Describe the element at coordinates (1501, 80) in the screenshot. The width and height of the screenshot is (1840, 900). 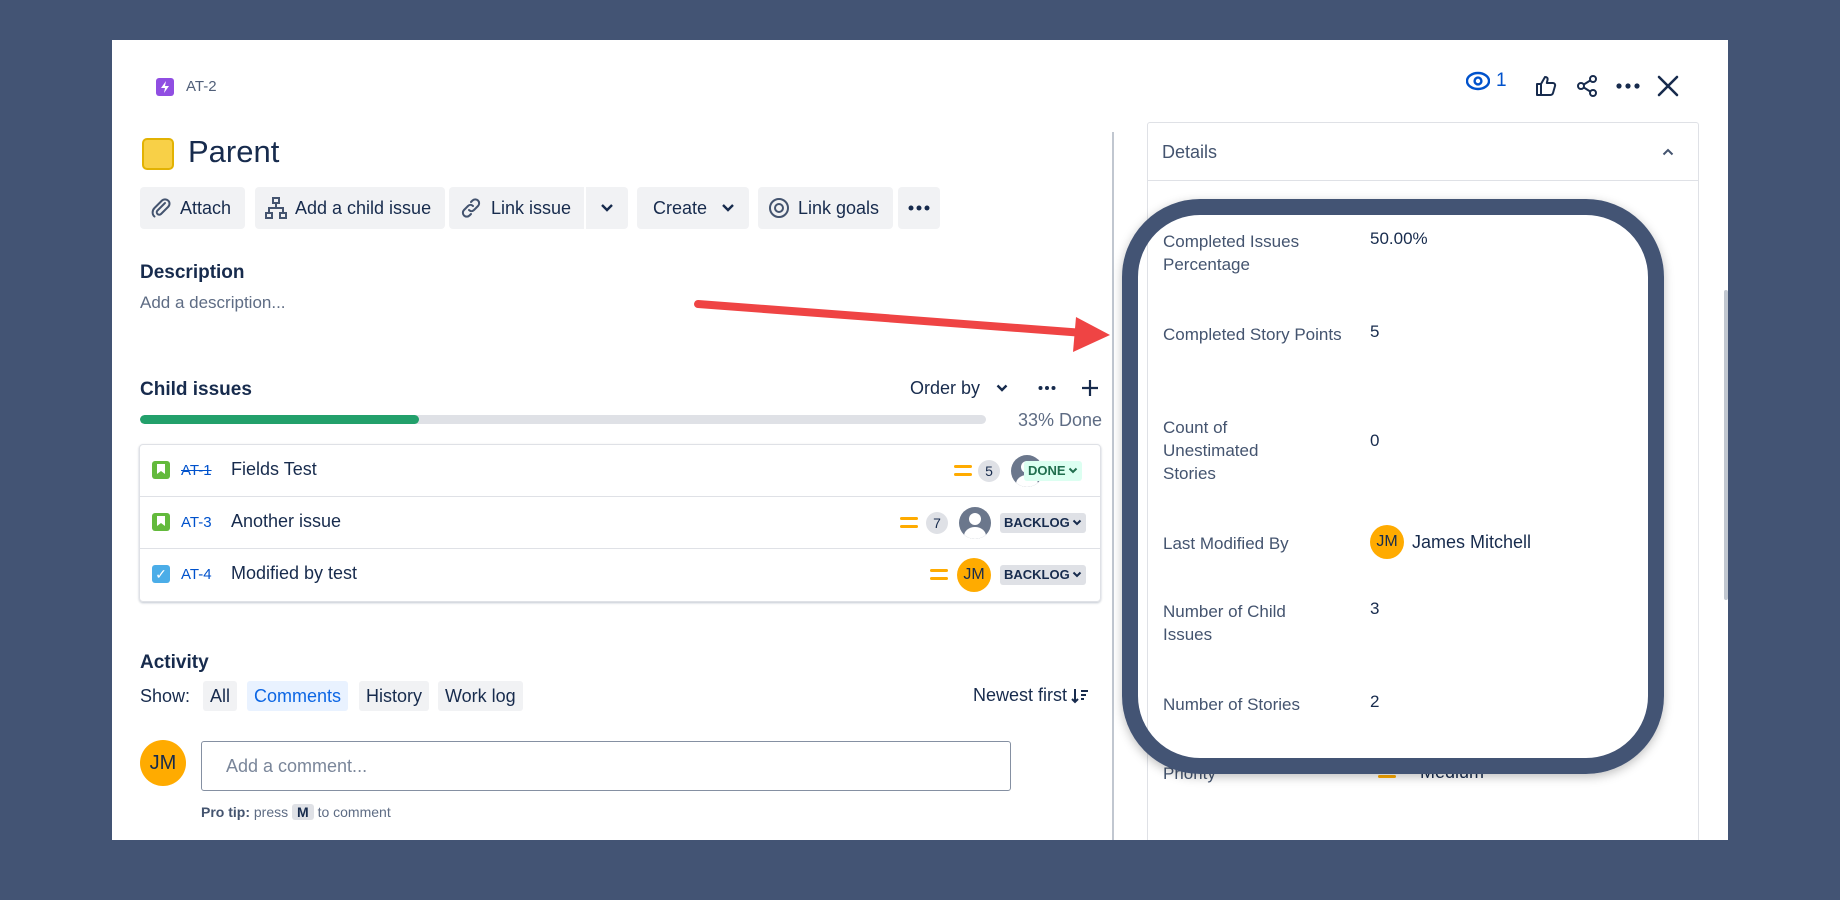
I see `watch-count: 1` at that location.